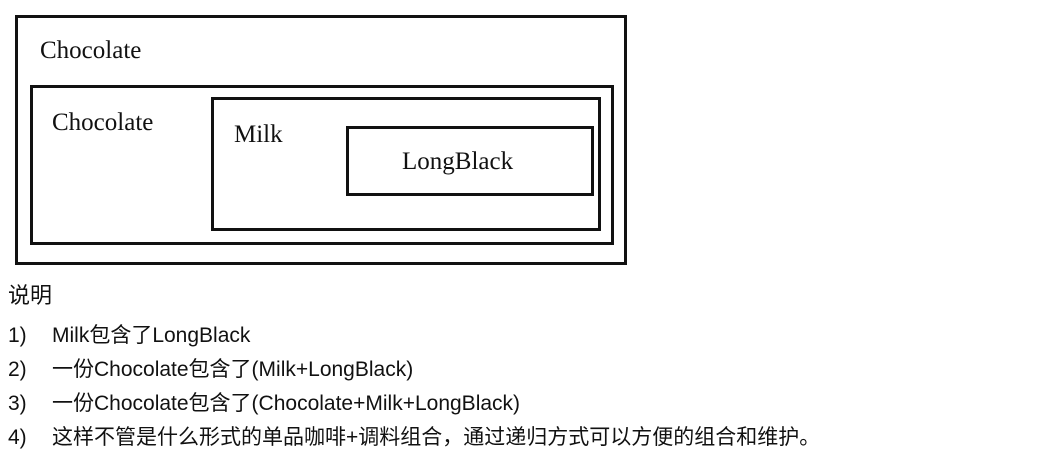 Image resolution: width=1046 pixels, height=460 pixels. Describe the element at coordinates (17, 335) in the screenshot. I see `note-number: 1)` at that location.